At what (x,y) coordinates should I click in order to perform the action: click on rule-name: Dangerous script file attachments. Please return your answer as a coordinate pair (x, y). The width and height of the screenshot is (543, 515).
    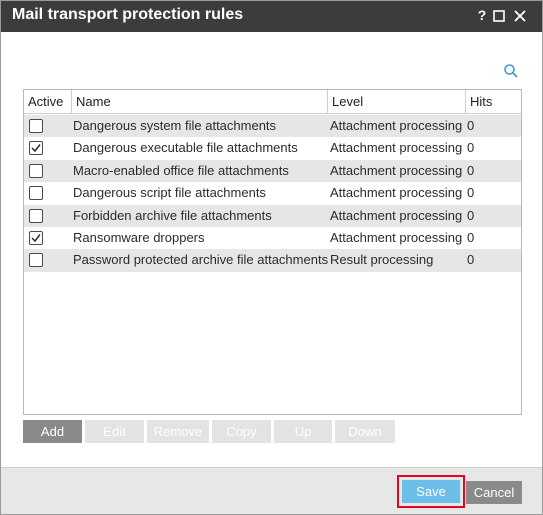
    Looking at the image, I should click on (169, 193).